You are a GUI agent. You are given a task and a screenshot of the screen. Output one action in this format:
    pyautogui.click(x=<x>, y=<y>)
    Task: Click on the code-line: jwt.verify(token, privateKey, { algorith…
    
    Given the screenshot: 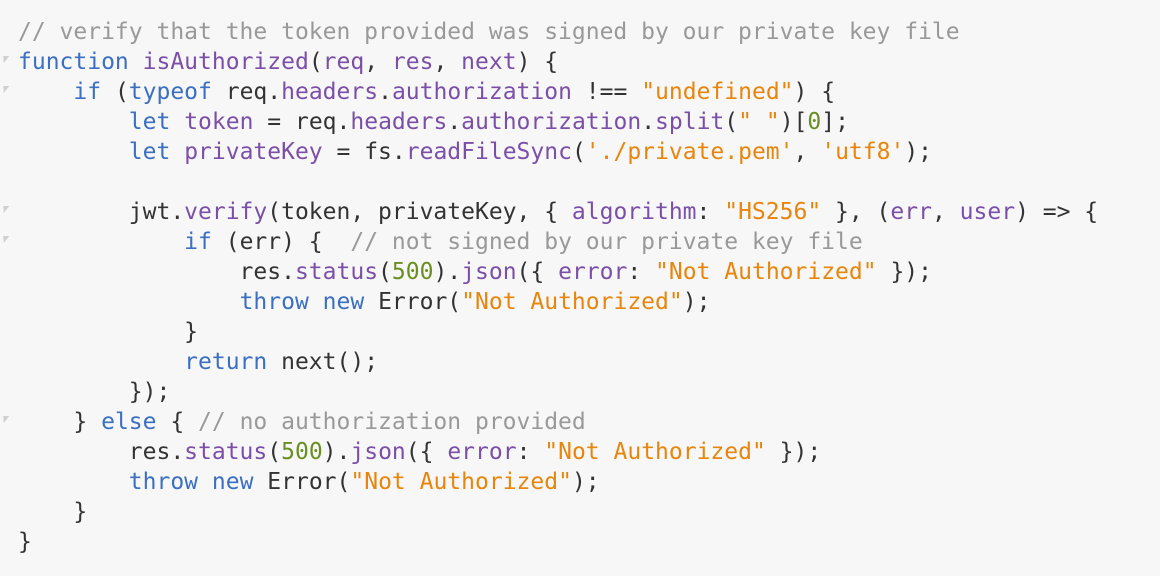 What is the action you would take?
    pyautogui.click(x=580, y=212)
    